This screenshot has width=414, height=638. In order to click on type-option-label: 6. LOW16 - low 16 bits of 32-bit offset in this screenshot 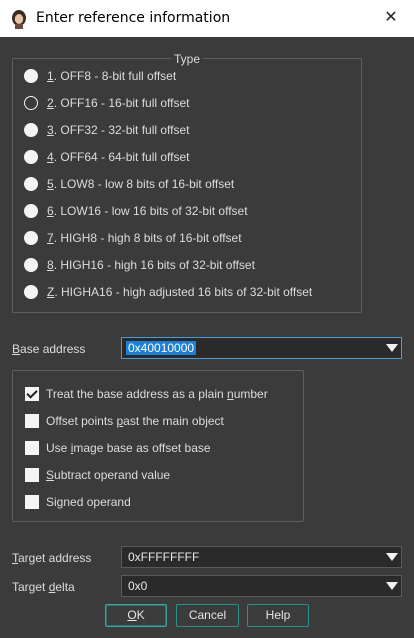, I will do `click(147, 211)`.